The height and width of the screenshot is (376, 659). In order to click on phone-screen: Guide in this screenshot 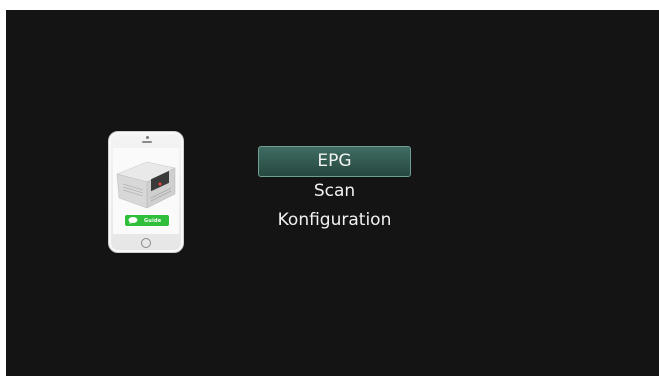, I will do `click(146, 191)`.